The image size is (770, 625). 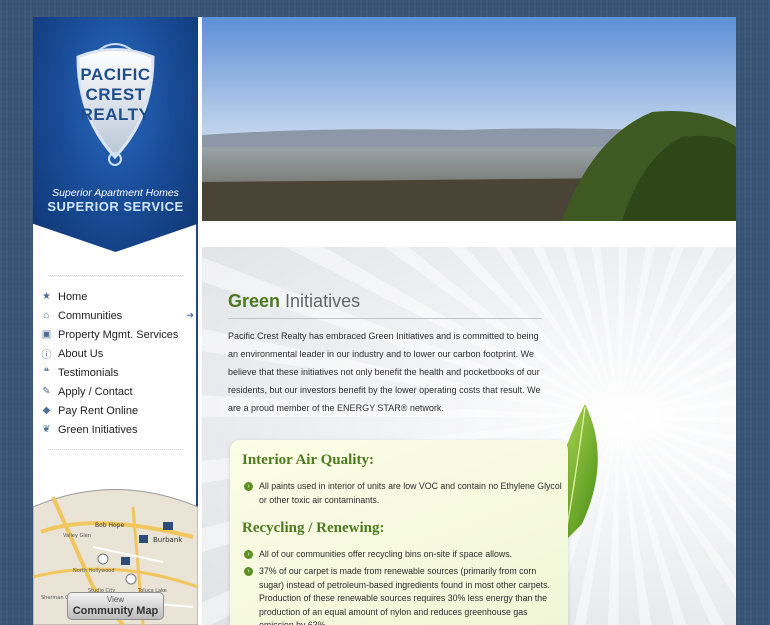 I want to click on nav-item-communities: ⌂ Communities ➜, so click(x=115, y=315).